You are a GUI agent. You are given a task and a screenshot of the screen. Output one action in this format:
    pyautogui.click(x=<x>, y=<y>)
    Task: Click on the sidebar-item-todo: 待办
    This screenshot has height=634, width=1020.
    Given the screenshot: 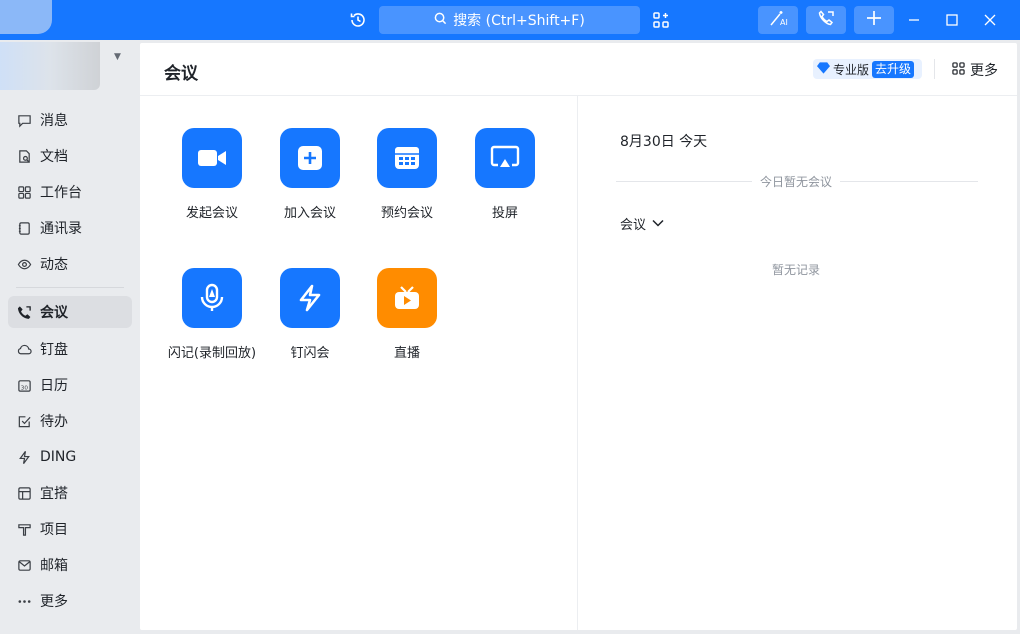 What is the action you would take?
    pyautogui.click(x=70, y=421)
    